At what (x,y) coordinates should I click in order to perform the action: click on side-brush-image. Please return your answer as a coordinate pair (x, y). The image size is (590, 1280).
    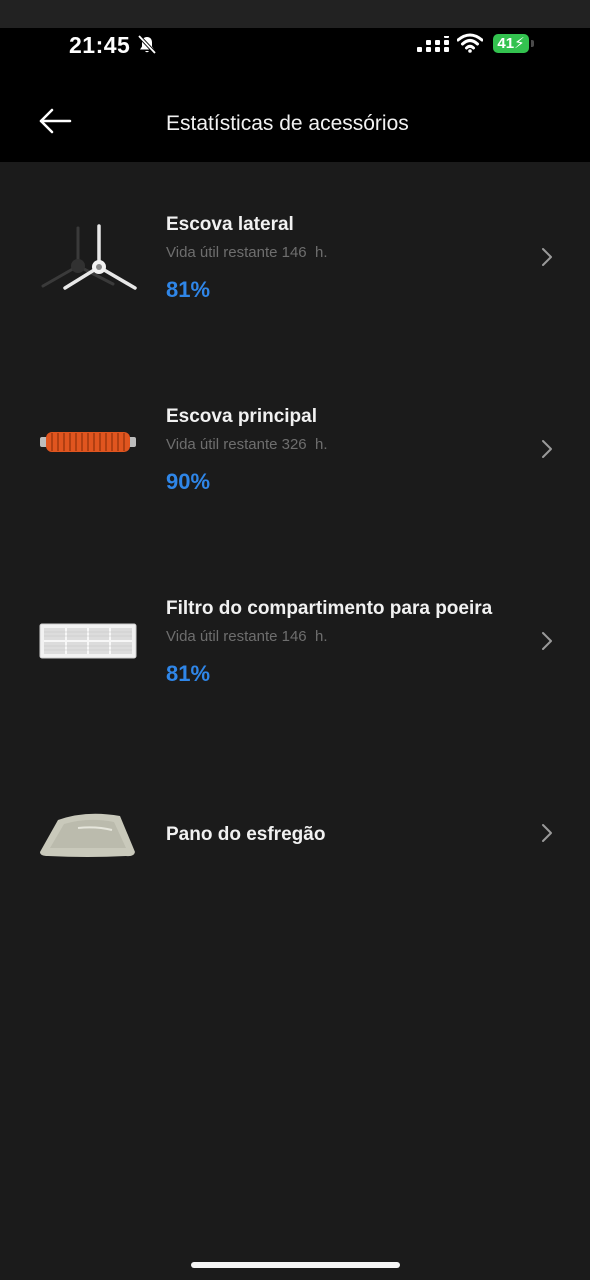
    Looking at the image, I should click on (89, 257).